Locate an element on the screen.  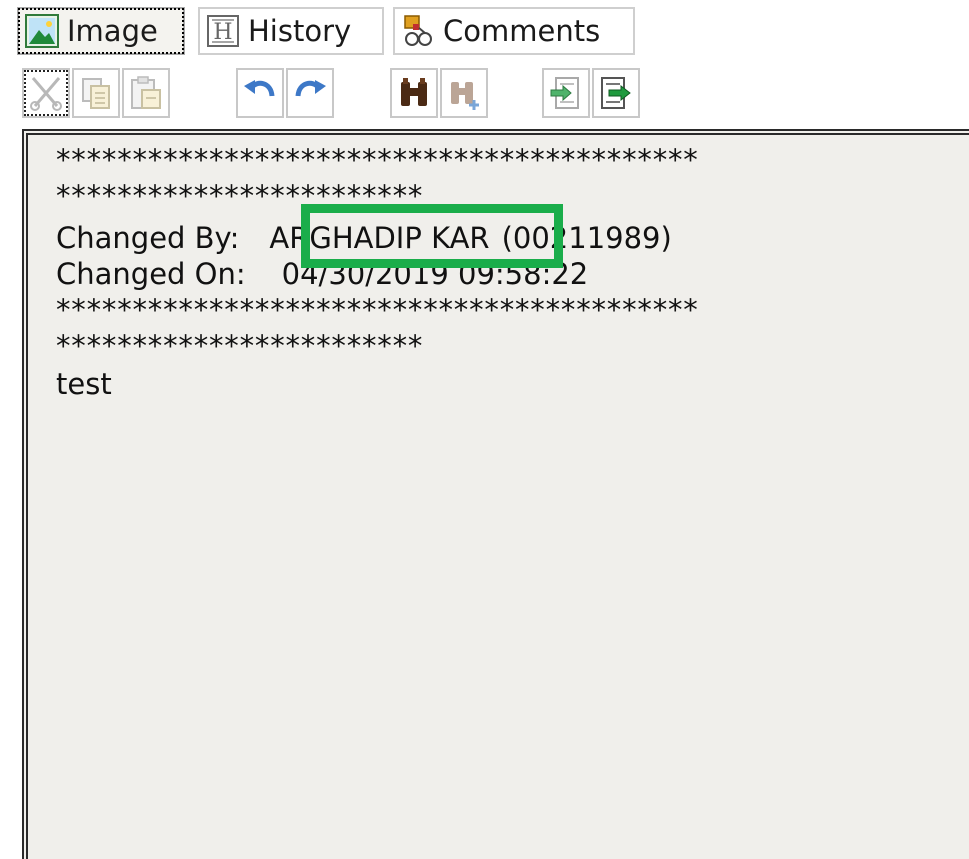
changed-by-label: Changed By: is located at coordinates (148, 238).